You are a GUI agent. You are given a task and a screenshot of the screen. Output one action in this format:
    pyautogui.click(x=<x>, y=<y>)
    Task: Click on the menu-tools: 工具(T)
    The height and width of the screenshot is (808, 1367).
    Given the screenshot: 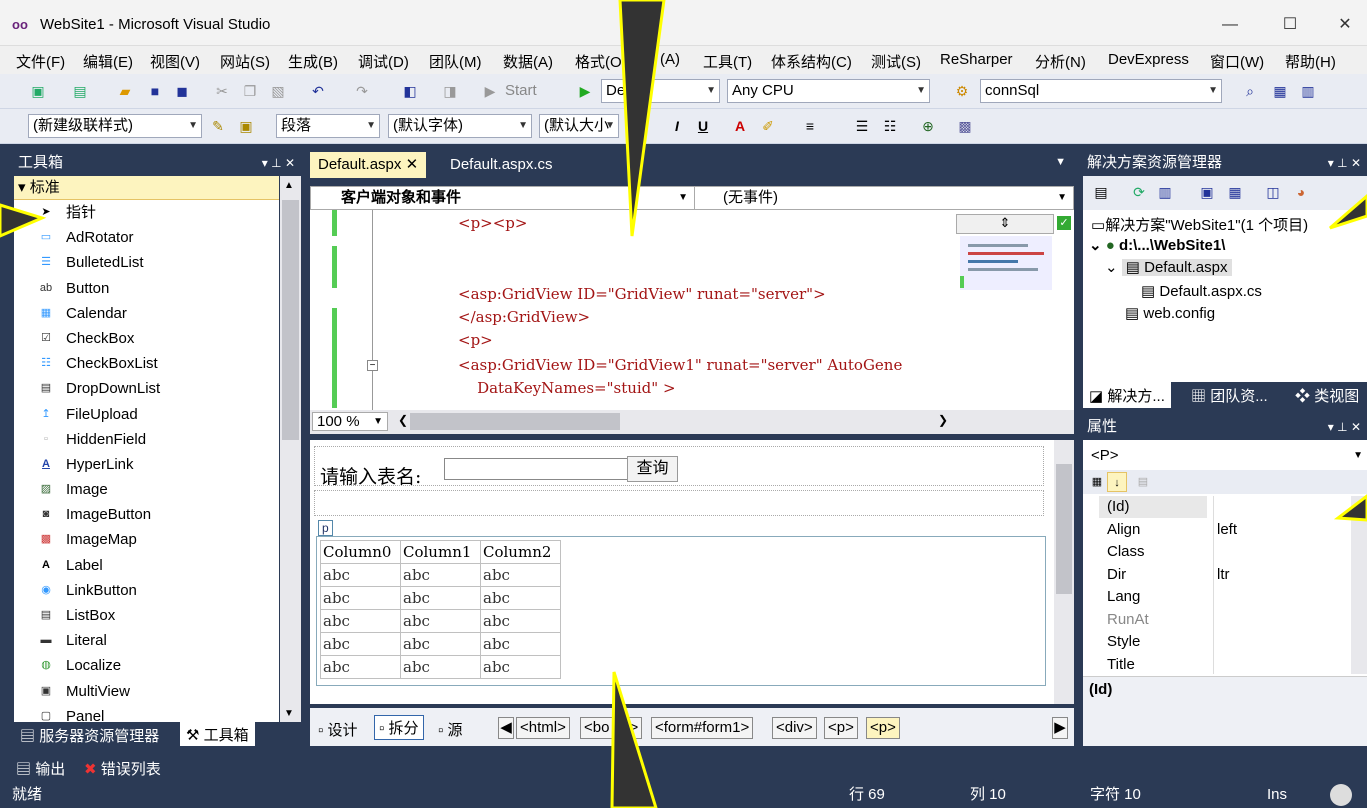 What is the action you would take?
    pyautogui.click(x=727, y=61)
    